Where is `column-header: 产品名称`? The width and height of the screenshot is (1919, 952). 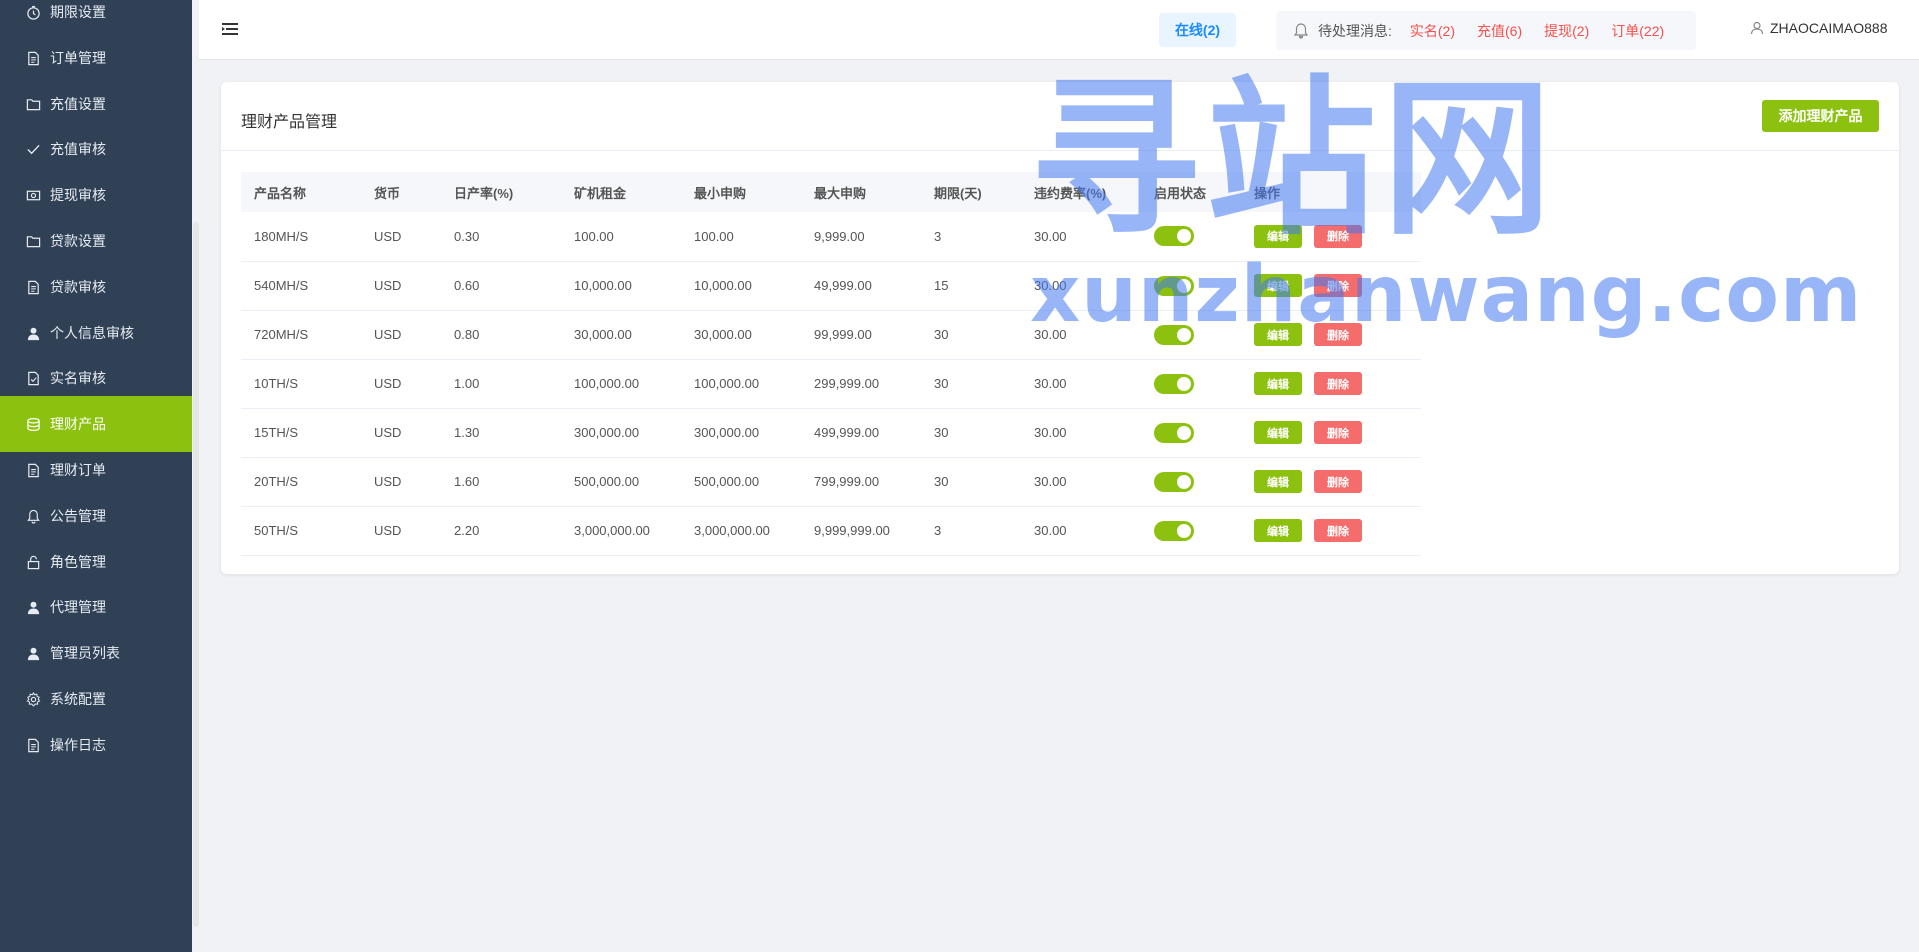
column-header: 产品名称 is located at coordinates (301, 192).